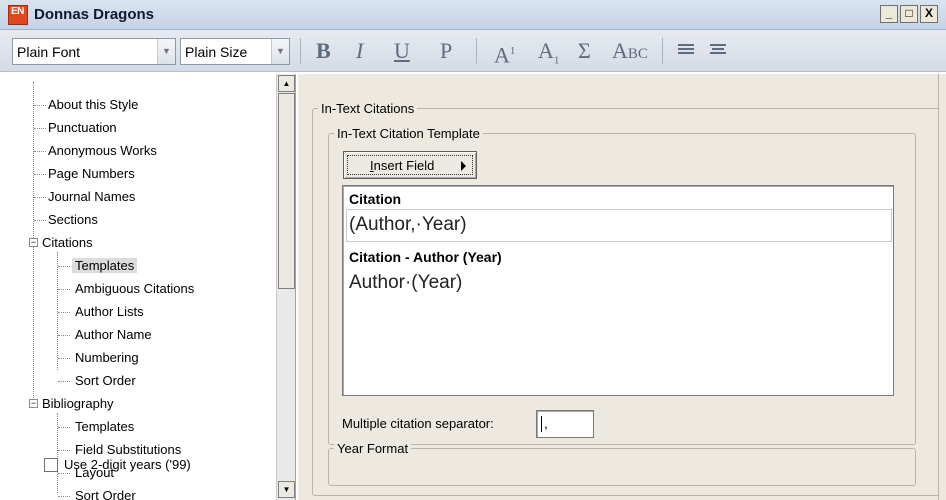  What do you see at coordinates (909, 14) in the screenshot?
I see `maximize-button: □` at bounding box center [909, 14].